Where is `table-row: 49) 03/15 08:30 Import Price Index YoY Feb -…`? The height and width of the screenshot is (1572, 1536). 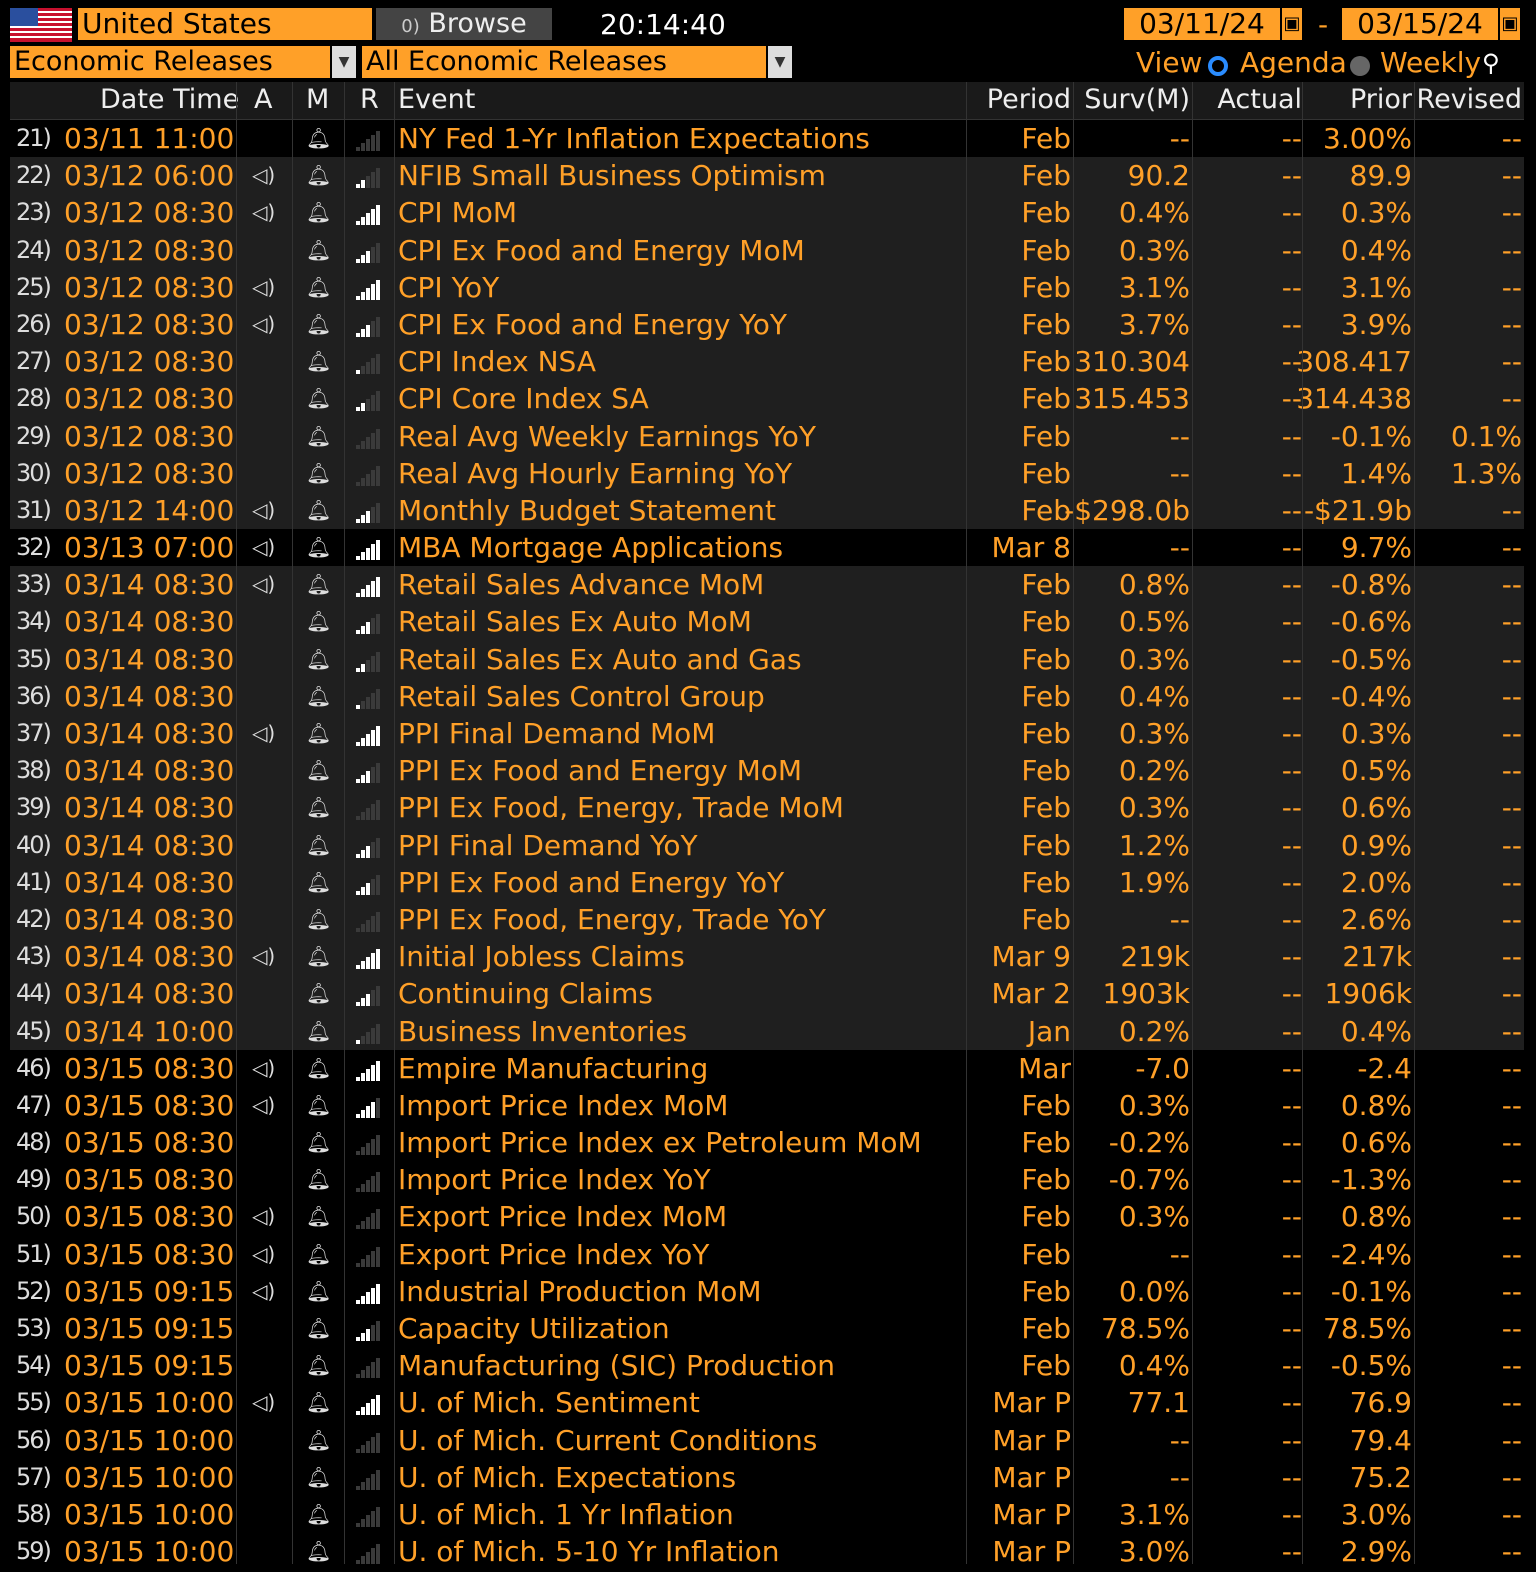
table-row: 49) 03/15 08:30 Import Price Index YoY Feb -… is located at coordinates (767, 1180).